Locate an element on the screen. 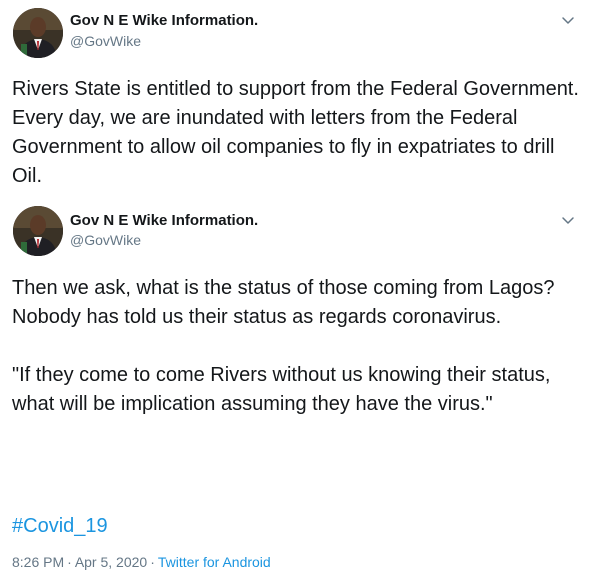 The height and width of the screenshot is (580, 590). hashtag-link: #Covid_19 is located at coordinates (60, 526).